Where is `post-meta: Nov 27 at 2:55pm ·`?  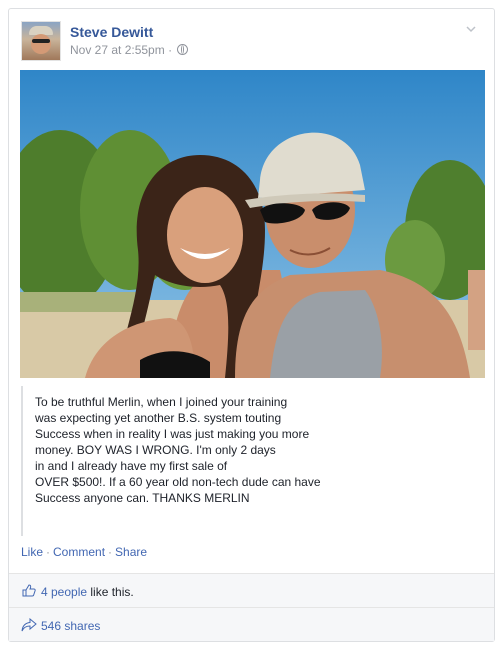
post-meta: Nov 27 at 2:55pm · is located at coordinates (129, 50).